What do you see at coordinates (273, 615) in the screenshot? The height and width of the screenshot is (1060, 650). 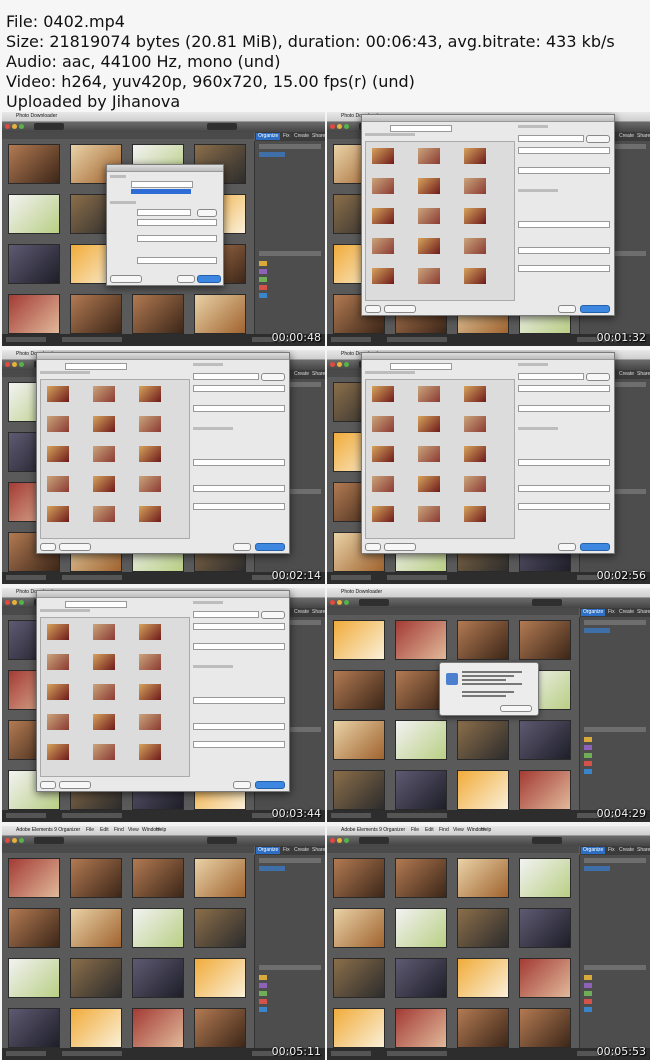 I see `choose-button` at bounding box center [273, 615].